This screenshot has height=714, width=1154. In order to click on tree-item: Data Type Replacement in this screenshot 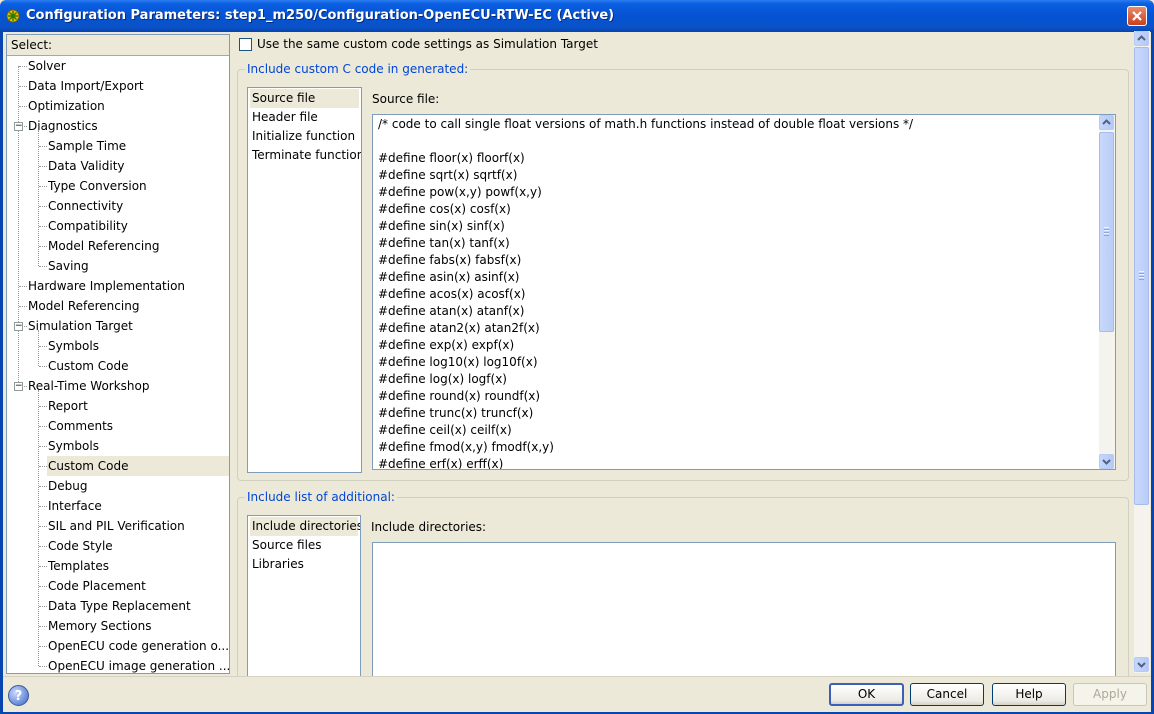, I will do `click(119, 606)`.